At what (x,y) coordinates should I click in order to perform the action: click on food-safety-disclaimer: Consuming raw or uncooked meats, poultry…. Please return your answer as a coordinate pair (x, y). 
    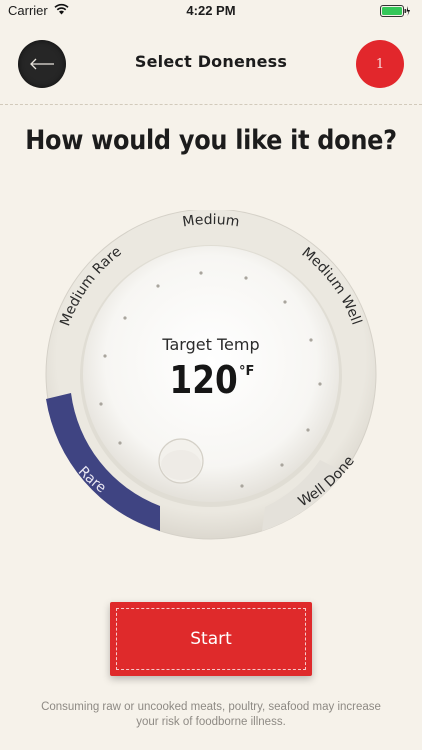
    Looking at the image, I should click on (211, 714).